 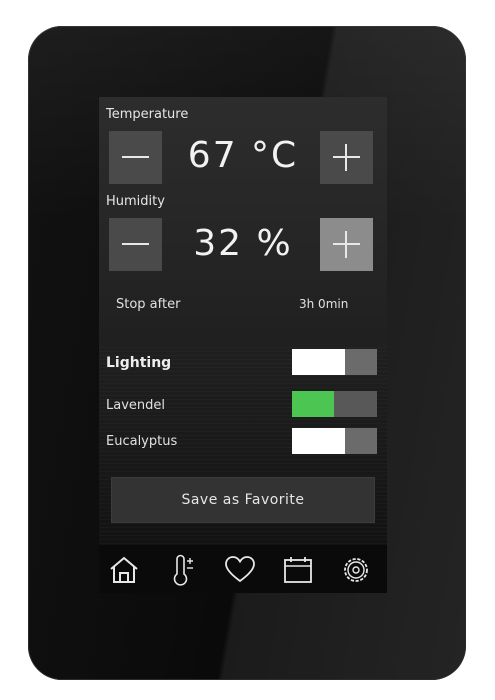 I want to click on home-icon, so click(x=124, y=569).